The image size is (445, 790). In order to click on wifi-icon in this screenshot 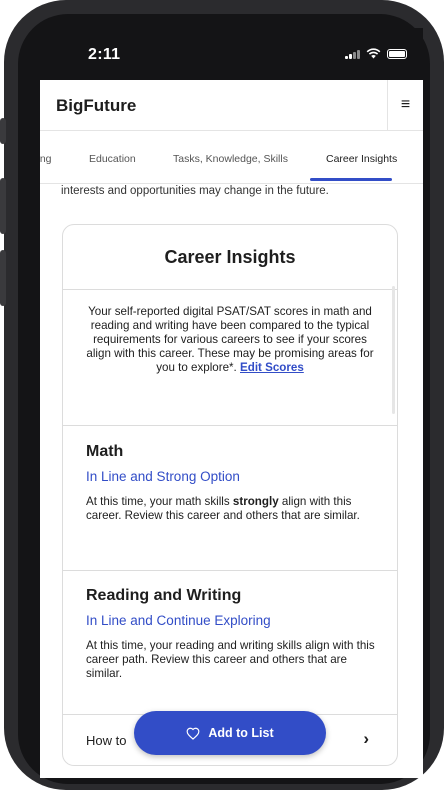, I will do `click(373, 53)`.